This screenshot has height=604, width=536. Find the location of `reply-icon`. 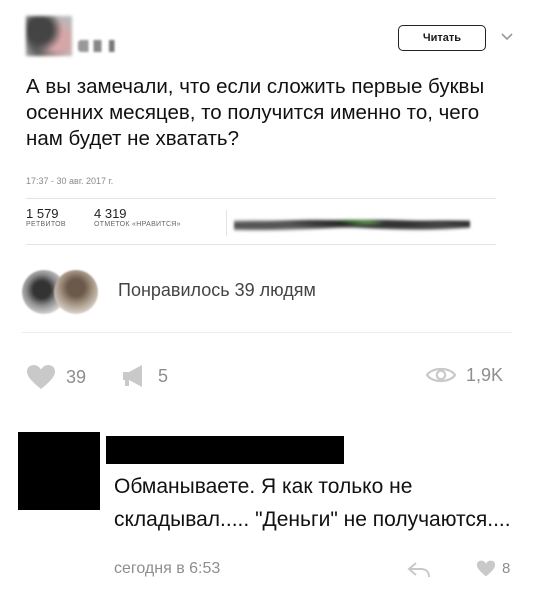

reply-icon is located at coordinates (419, 570).